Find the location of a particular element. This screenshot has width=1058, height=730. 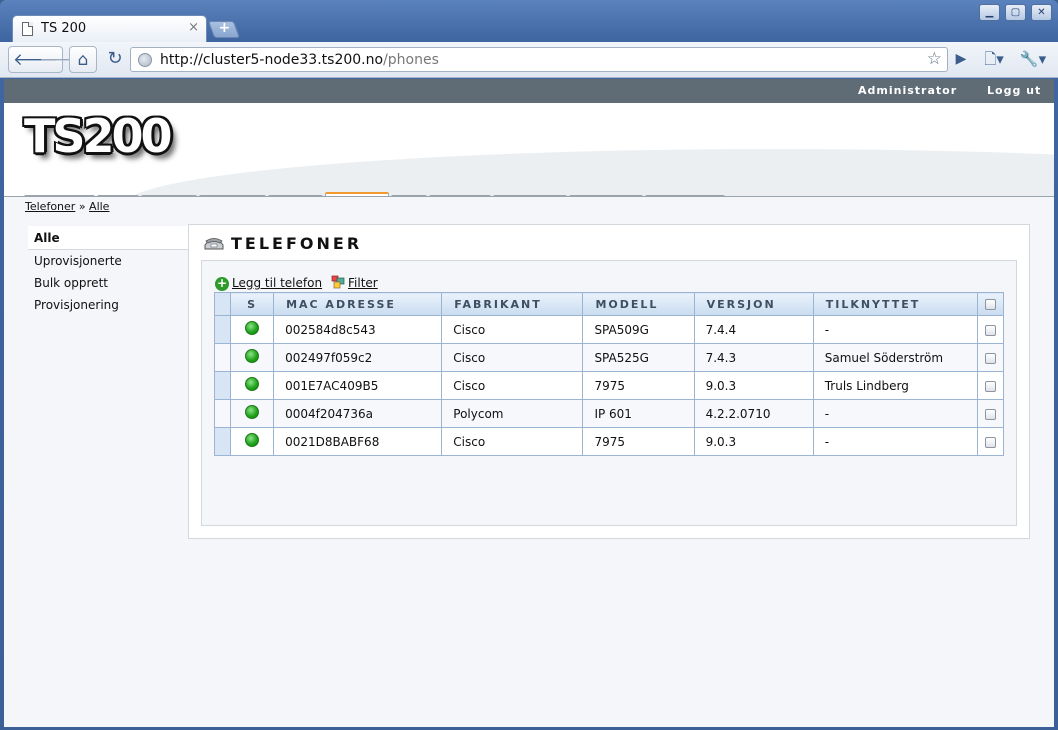

minimize-icon: ▁ is located at coordinates (989, 12).